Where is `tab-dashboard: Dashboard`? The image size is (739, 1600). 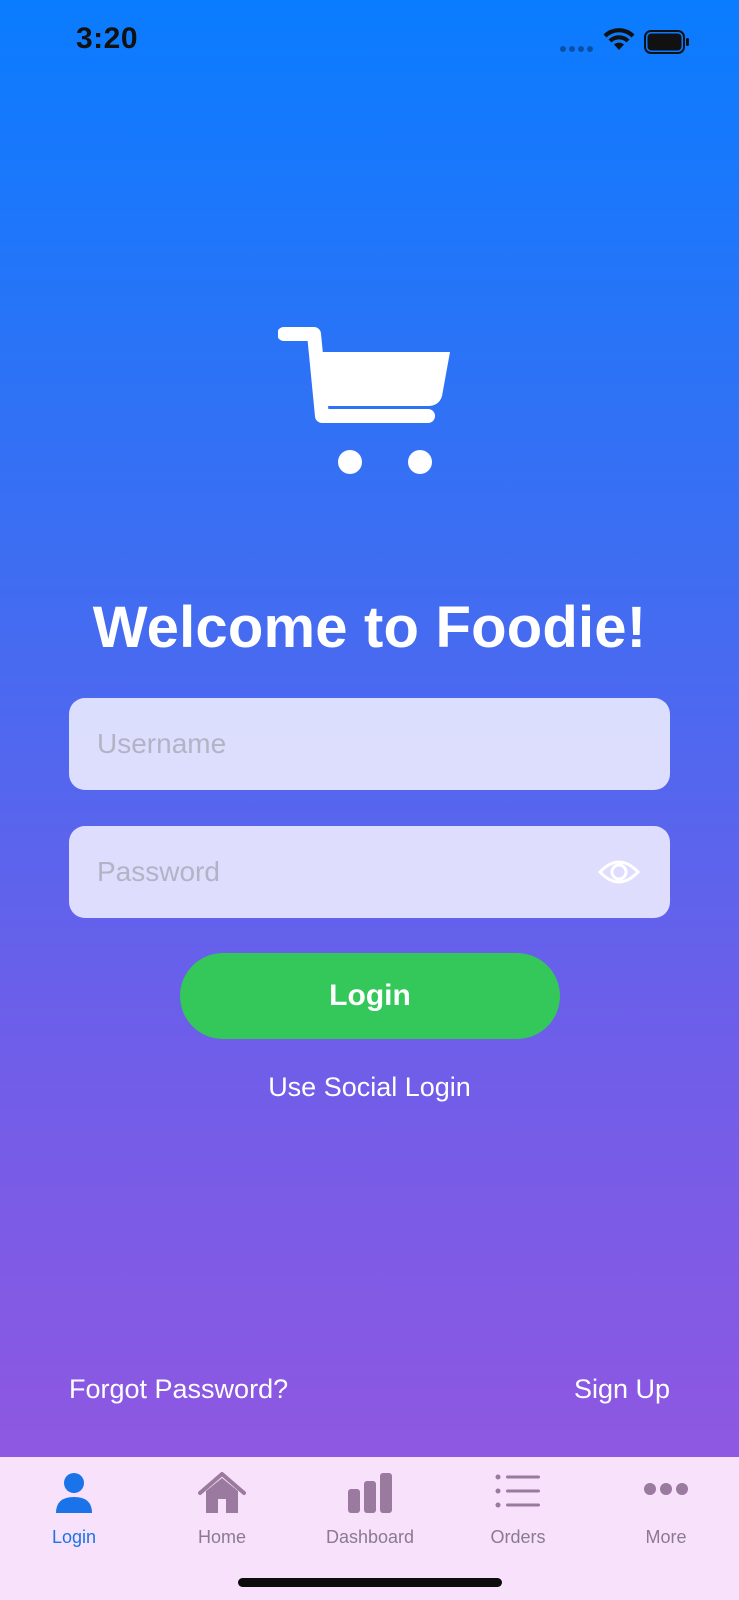
tab-dashboard: Dashboard is located at coordinates (370, 1507).